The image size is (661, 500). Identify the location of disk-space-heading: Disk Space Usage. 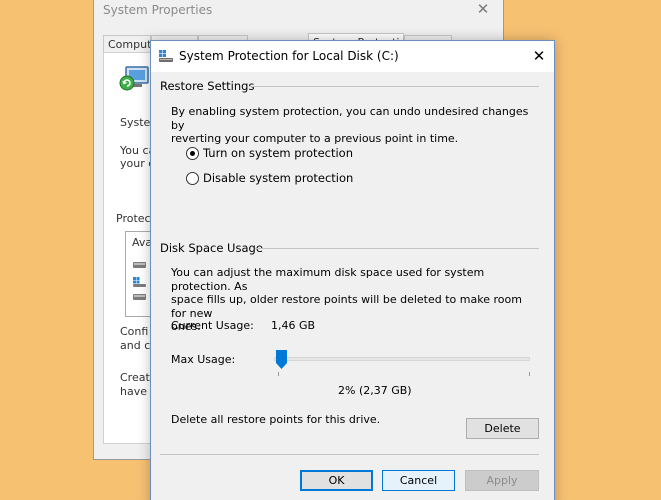
(211, 248).